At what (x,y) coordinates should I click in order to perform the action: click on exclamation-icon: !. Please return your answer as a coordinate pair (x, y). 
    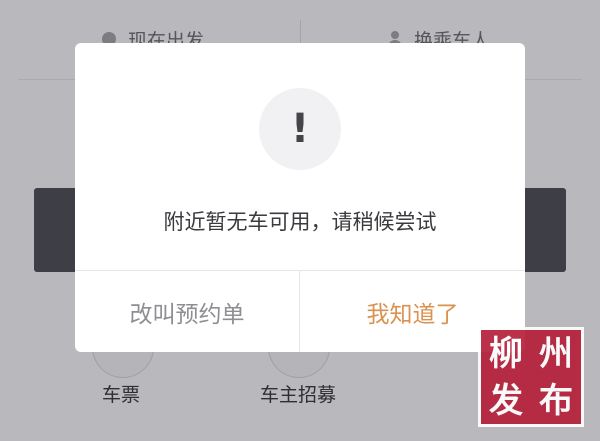
    Looking at the image, I should click on (300, 129).